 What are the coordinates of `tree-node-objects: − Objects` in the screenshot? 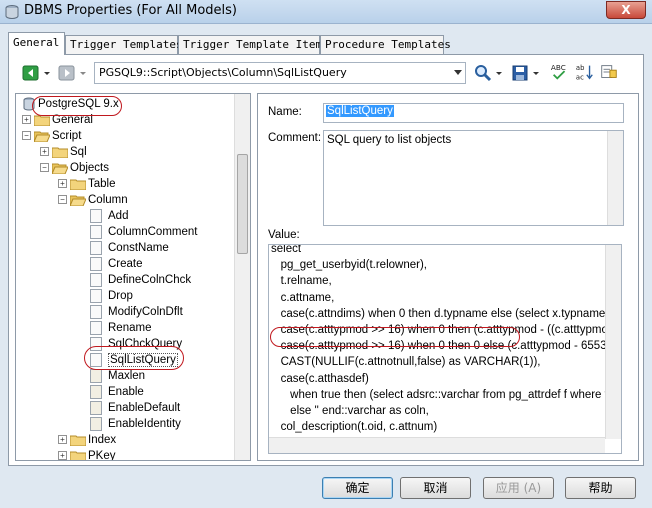 It's located at (74, 168).